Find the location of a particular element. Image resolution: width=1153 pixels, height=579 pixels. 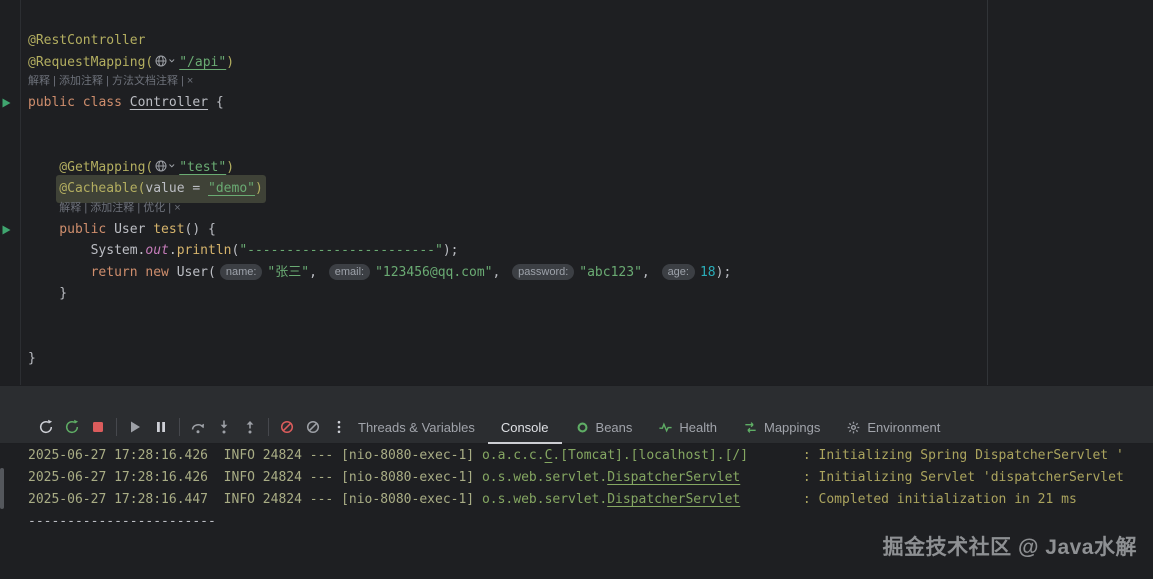

code-token: . is located at coordinates (172, 250).